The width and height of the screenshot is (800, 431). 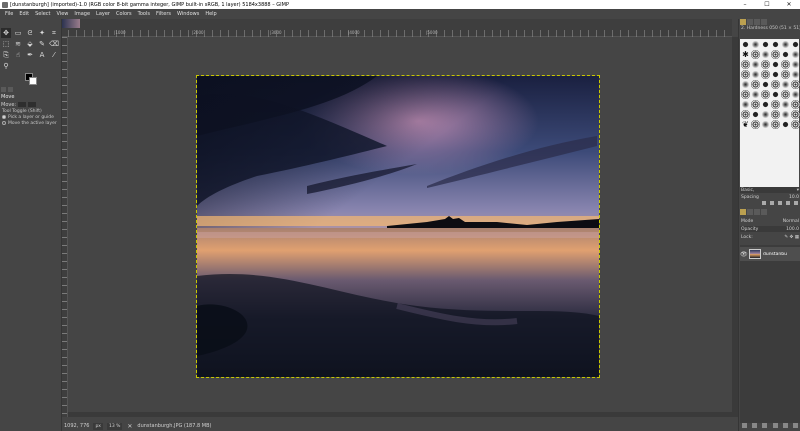 What do you see at coordinates (4, 123) in the screenshot?
I see `move-active-layer-radio` at bounding box center [4, 123].